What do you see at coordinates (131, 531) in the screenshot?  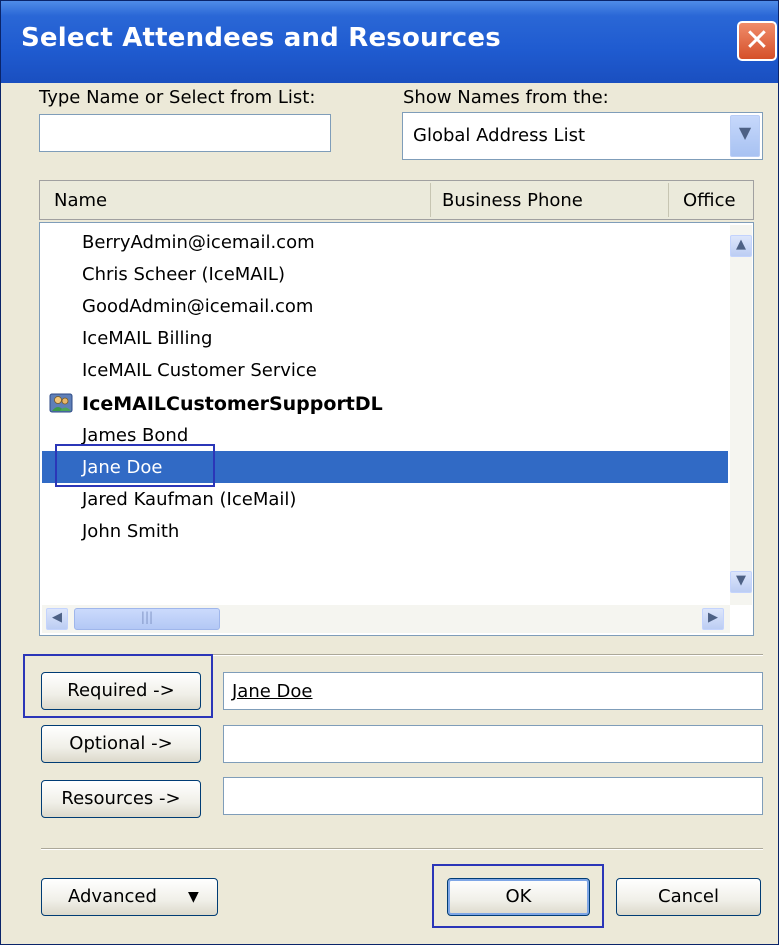 I see `list-item-name: John Smith` at bounding box center [131, 531].